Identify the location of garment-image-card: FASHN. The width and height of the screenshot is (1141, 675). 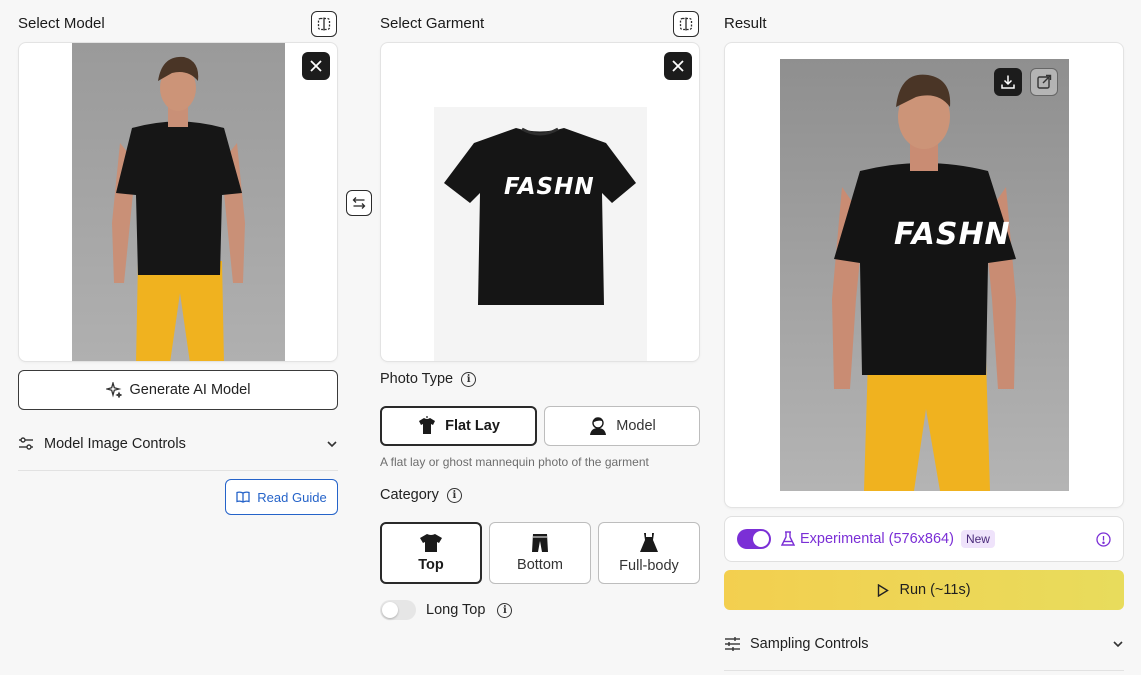
(540, 202).